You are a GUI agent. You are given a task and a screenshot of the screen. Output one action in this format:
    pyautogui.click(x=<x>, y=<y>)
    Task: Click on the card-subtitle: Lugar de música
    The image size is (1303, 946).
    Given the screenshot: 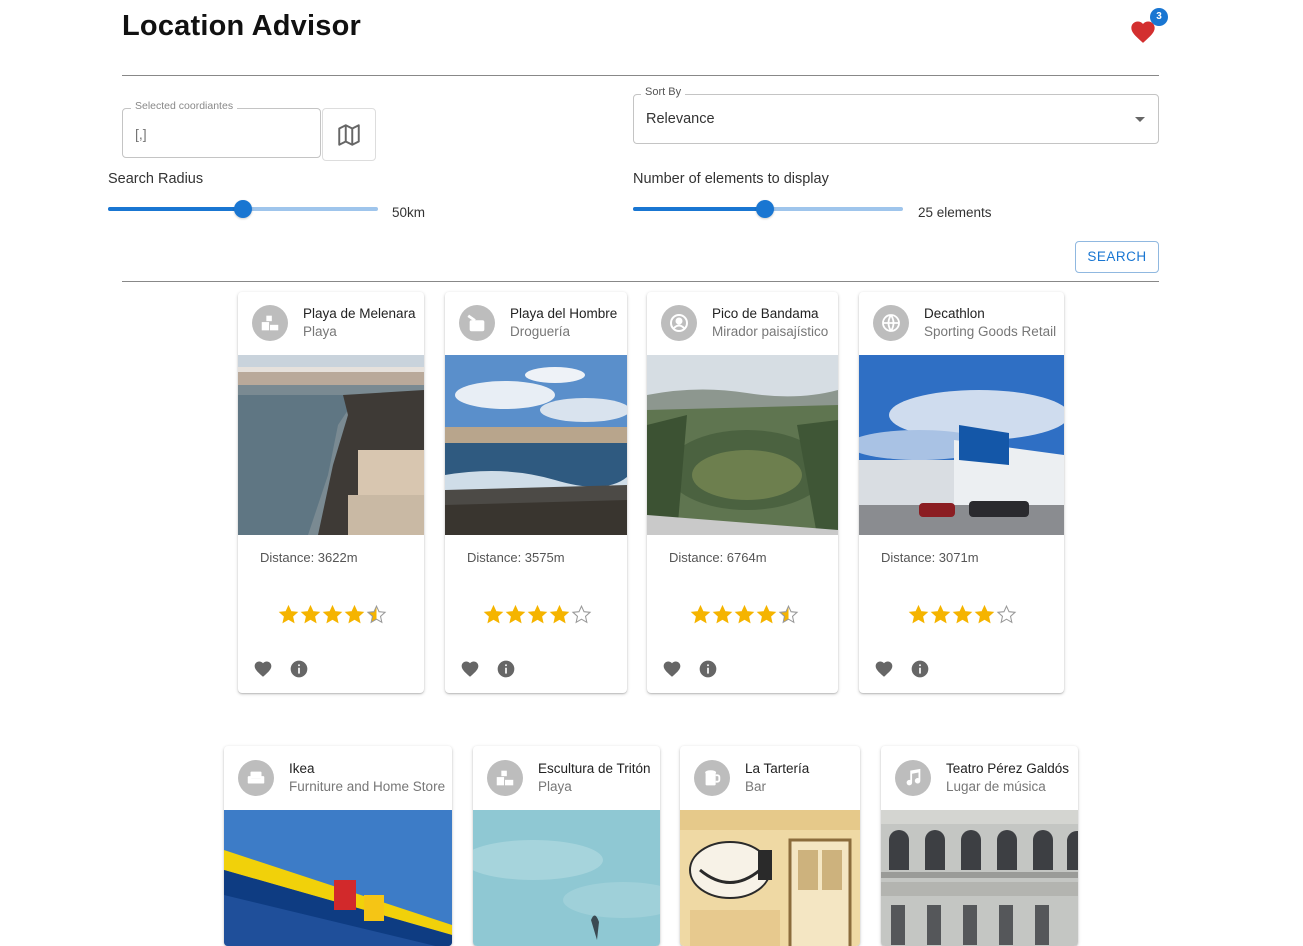 What is the action you would take?
    pyautogui.click(x=996, y=786)
    